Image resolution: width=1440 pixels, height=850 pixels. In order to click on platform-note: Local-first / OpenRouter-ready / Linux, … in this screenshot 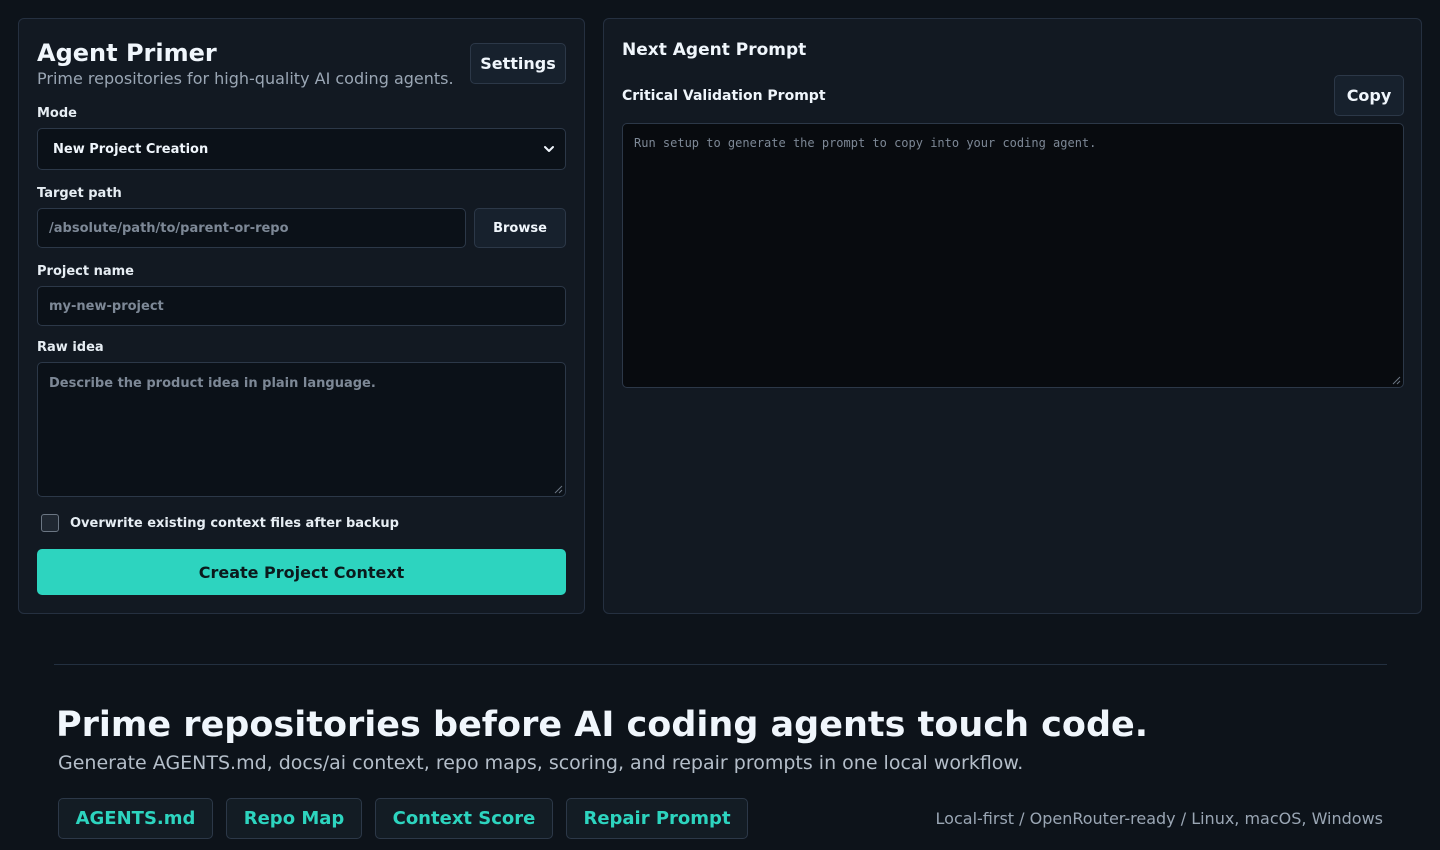, I will do `click(1159, 818)`.